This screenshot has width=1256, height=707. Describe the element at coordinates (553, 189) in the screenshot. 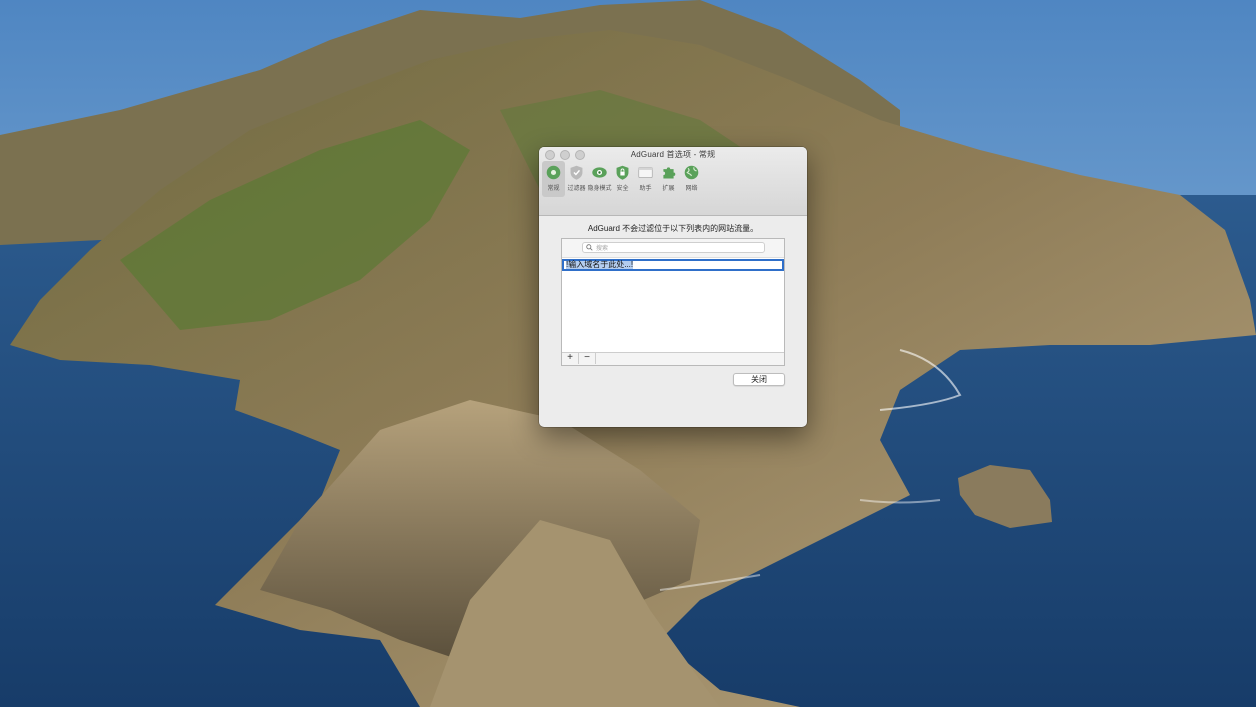

I see `tab-general-label: 常规` at that location.